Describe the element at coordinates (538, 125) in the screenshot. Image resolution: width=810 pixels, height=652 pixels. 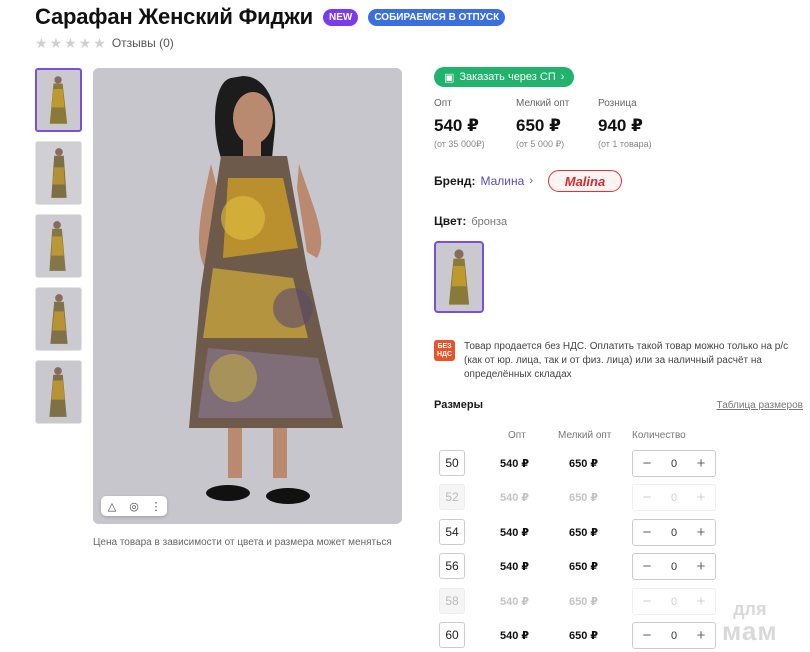
I see `price-value: 650 ₽` at that location.